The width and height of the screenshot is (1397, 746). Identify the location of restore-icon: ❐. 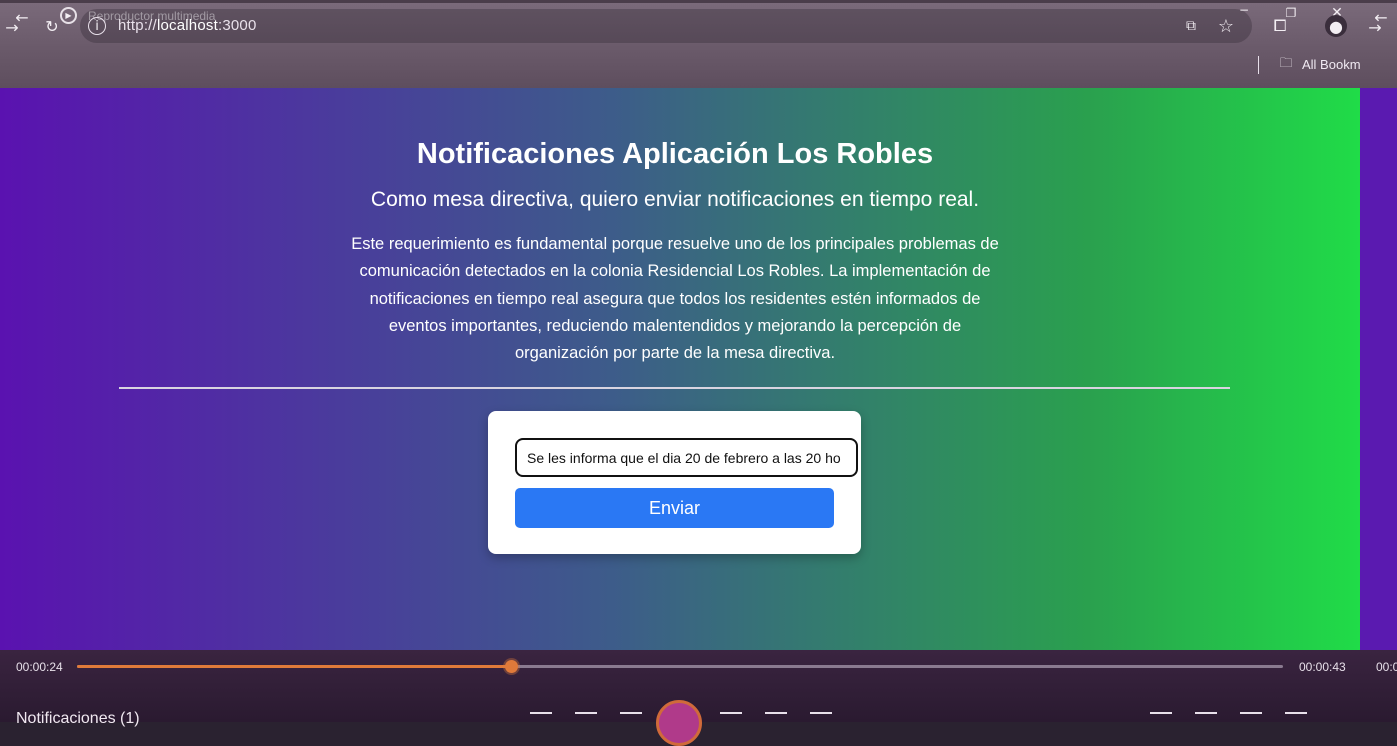
(1291, 13).